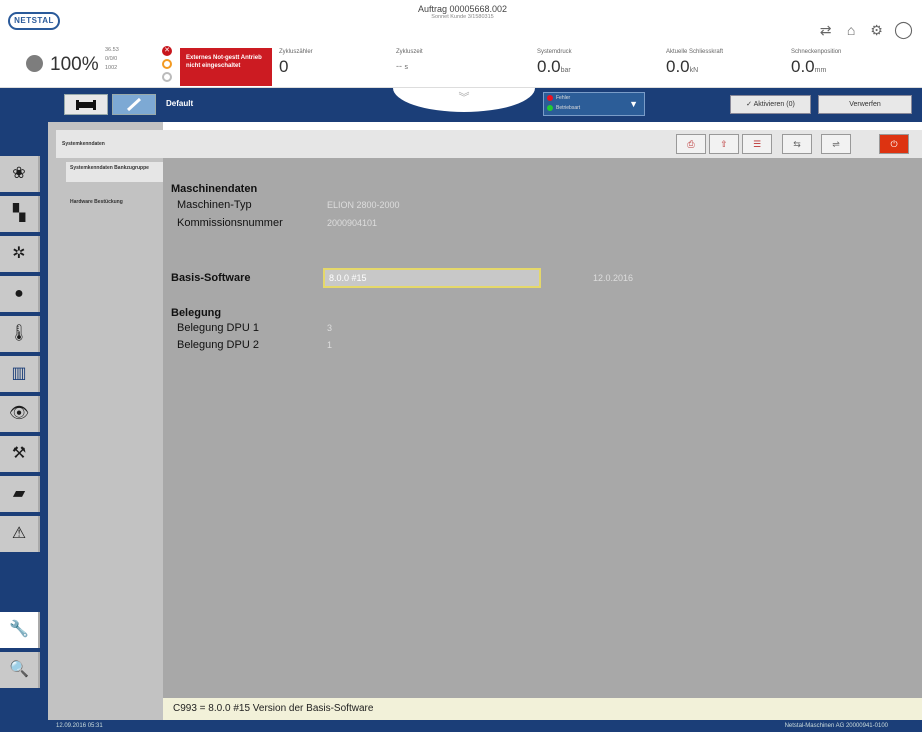 The image size is (922, 732). What do you see at coordinates (20, 294) in the screenshot?
I see `side-nav-injection: ●` at bounding box center [20, 294].